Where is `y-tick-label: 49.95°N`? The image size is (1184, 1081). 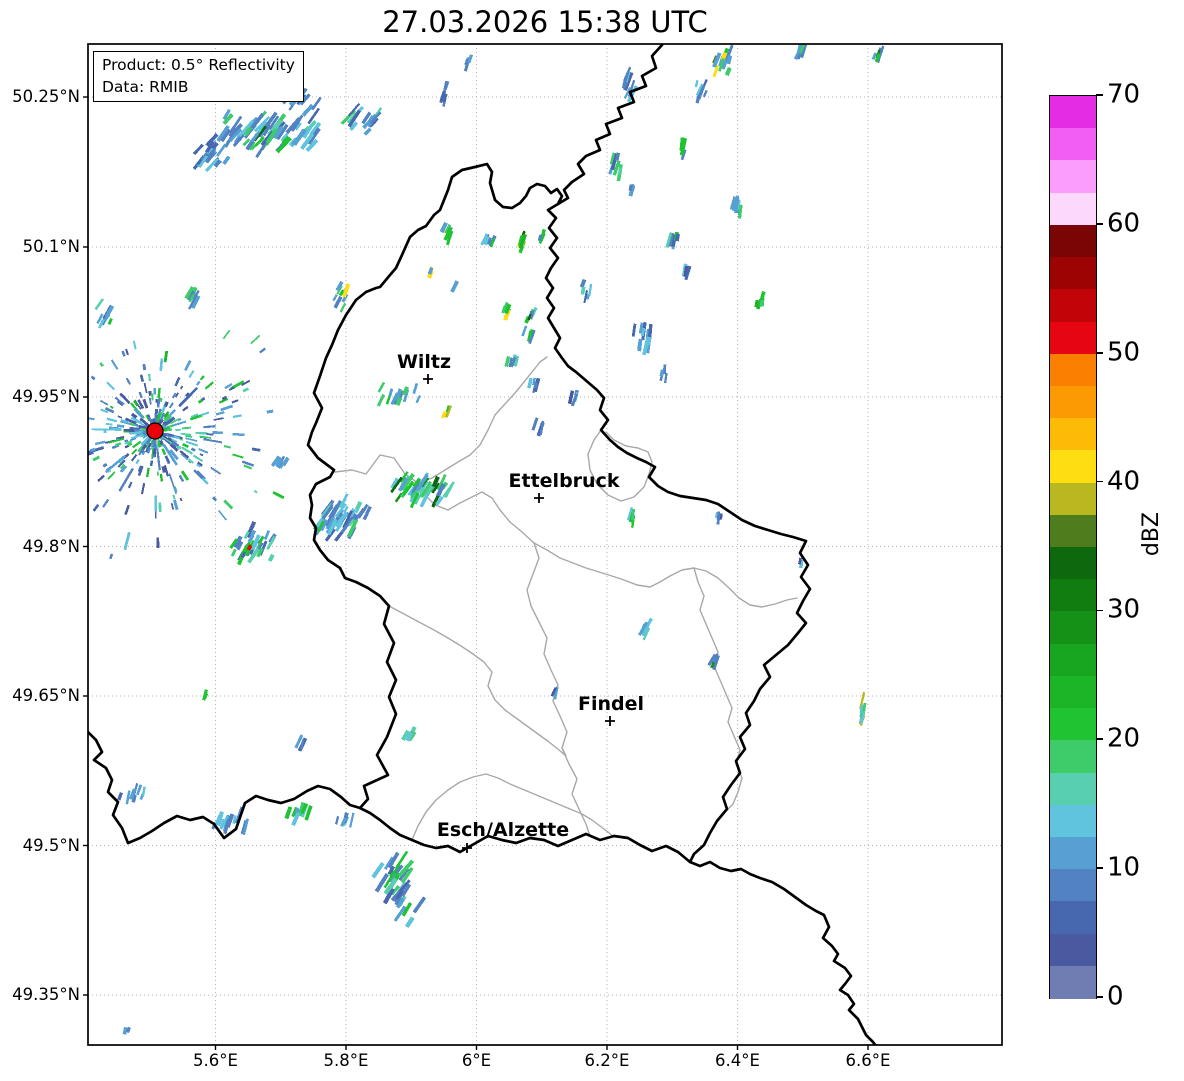
y-tick-label: 49.95°N is located at coordinates (46, 397).